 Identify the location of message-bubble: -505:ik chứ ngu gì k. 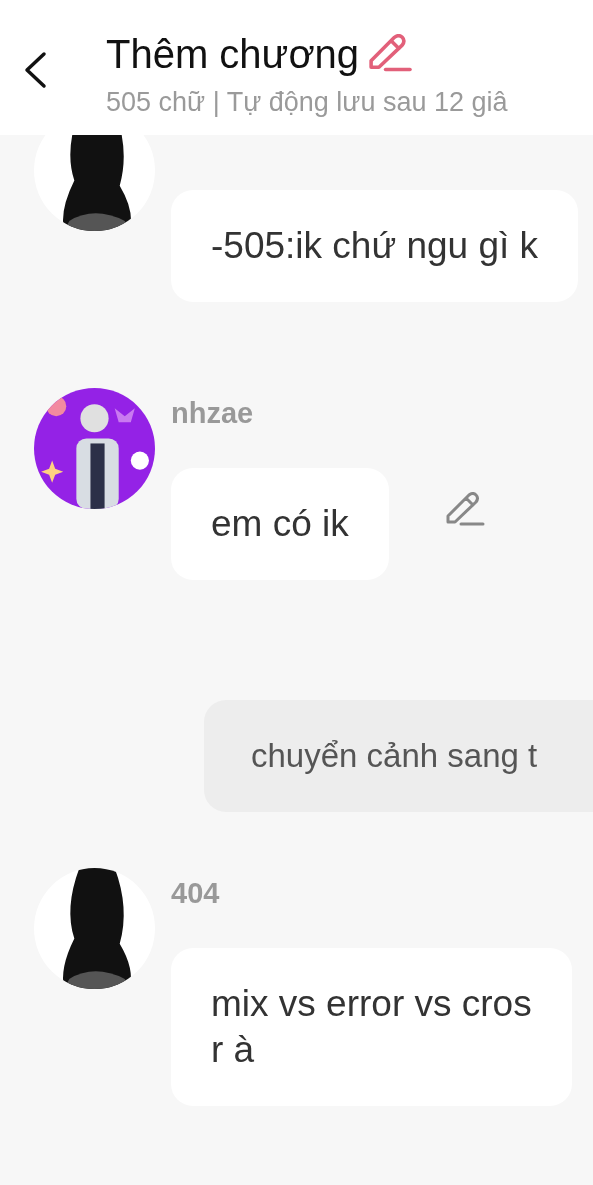
(375, 246).